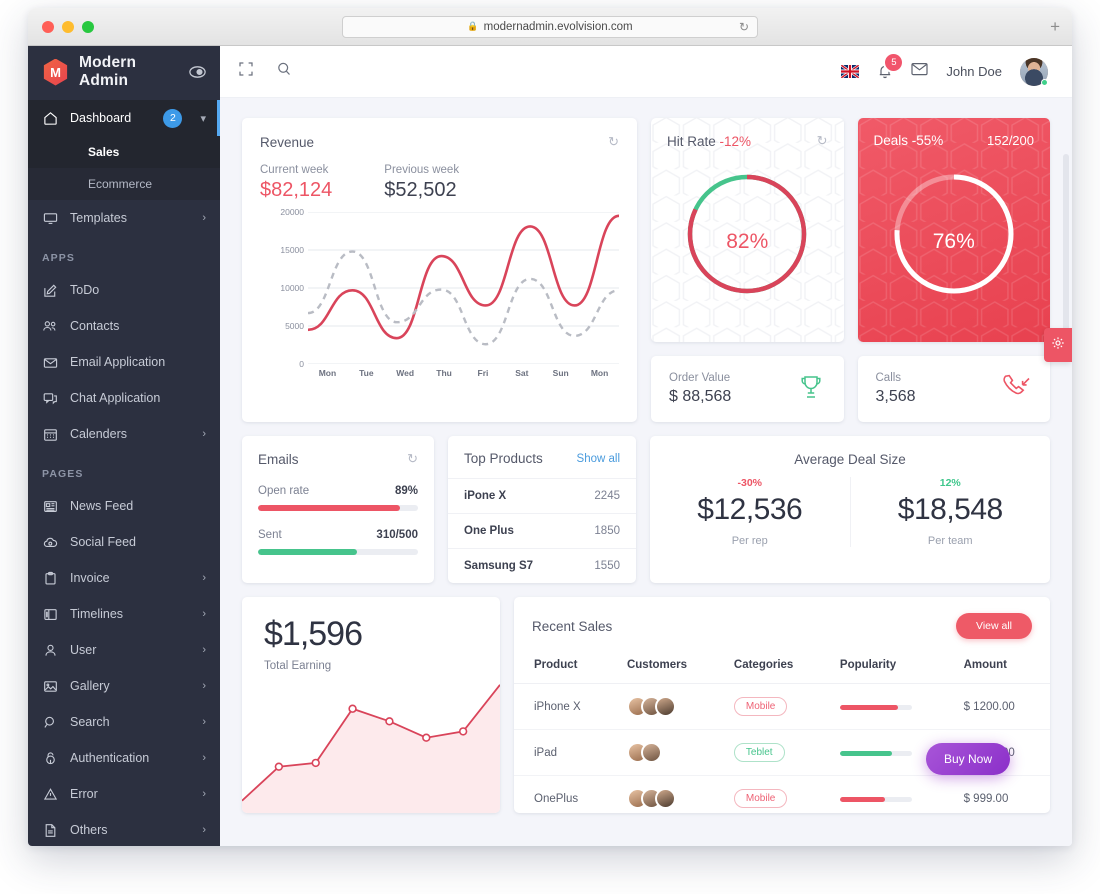 The height and width of the screenshot is (894, 1100). What do you see at coordinates (88, 26) in the screenshot?
I see `maximize-window-button` at bounding box center [88, 26].